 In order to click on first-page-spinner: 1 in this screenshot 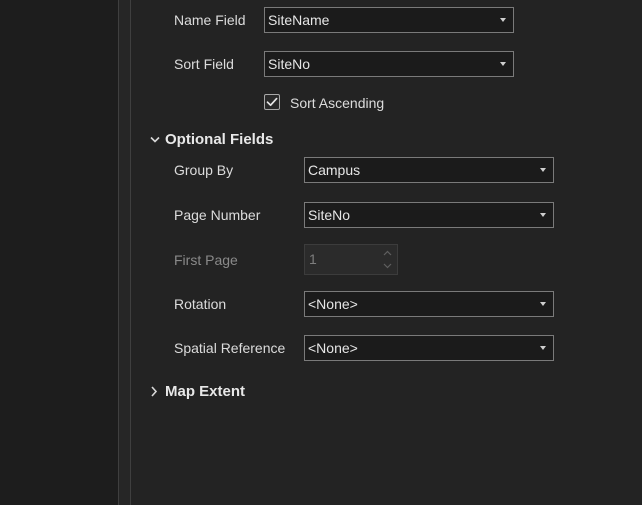, I will do `click(351, 259)`.